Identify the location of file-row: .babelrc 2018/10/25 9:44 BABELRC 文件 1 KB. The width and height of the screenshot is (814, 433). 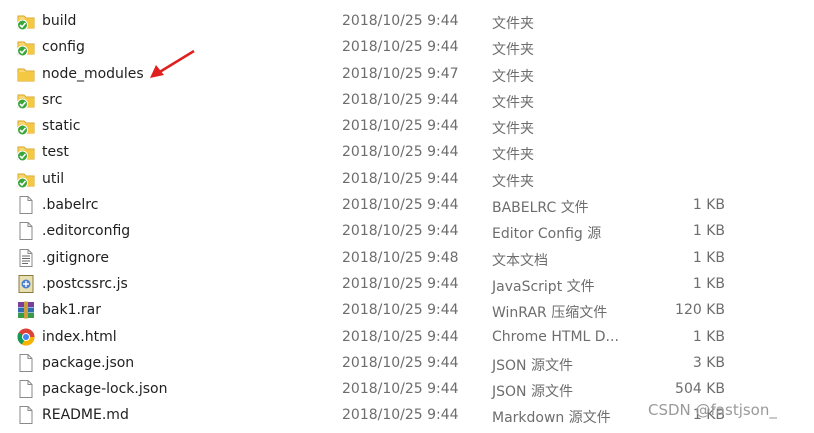
(407, 205).